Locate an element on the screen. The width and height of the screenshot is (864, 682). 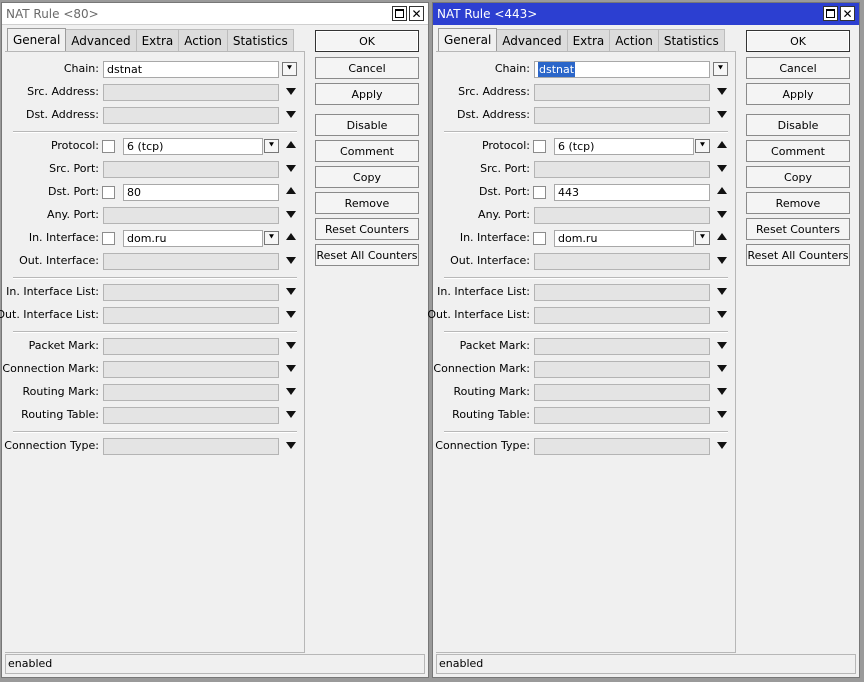
protocol-negate-checkbox is located at coordinates (108, 146).